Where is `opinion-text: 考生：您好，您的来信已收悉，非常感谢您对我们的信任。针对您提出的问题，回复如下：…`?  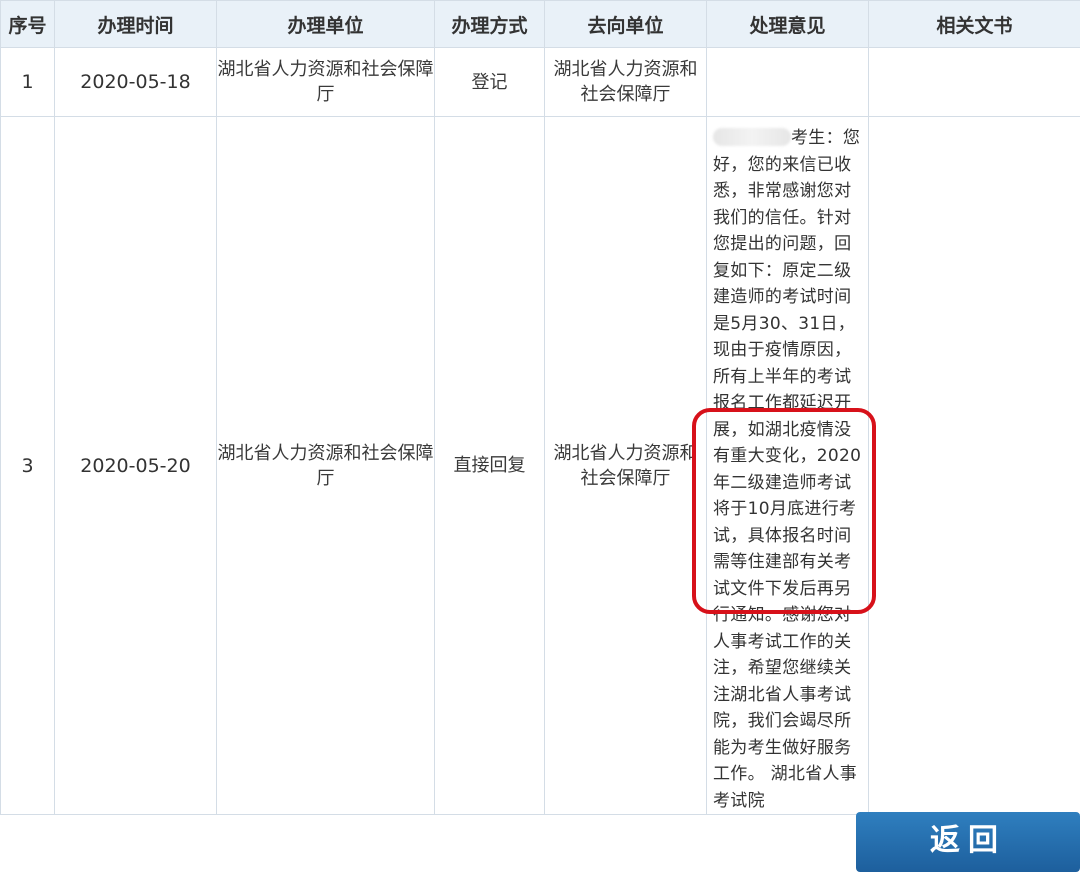 opinion-text: 考生：您好，您的来信已收悉，非常感谢您对我们的信任。针对您提出的问题，回复如下：… is located at coordinates (787, 465).